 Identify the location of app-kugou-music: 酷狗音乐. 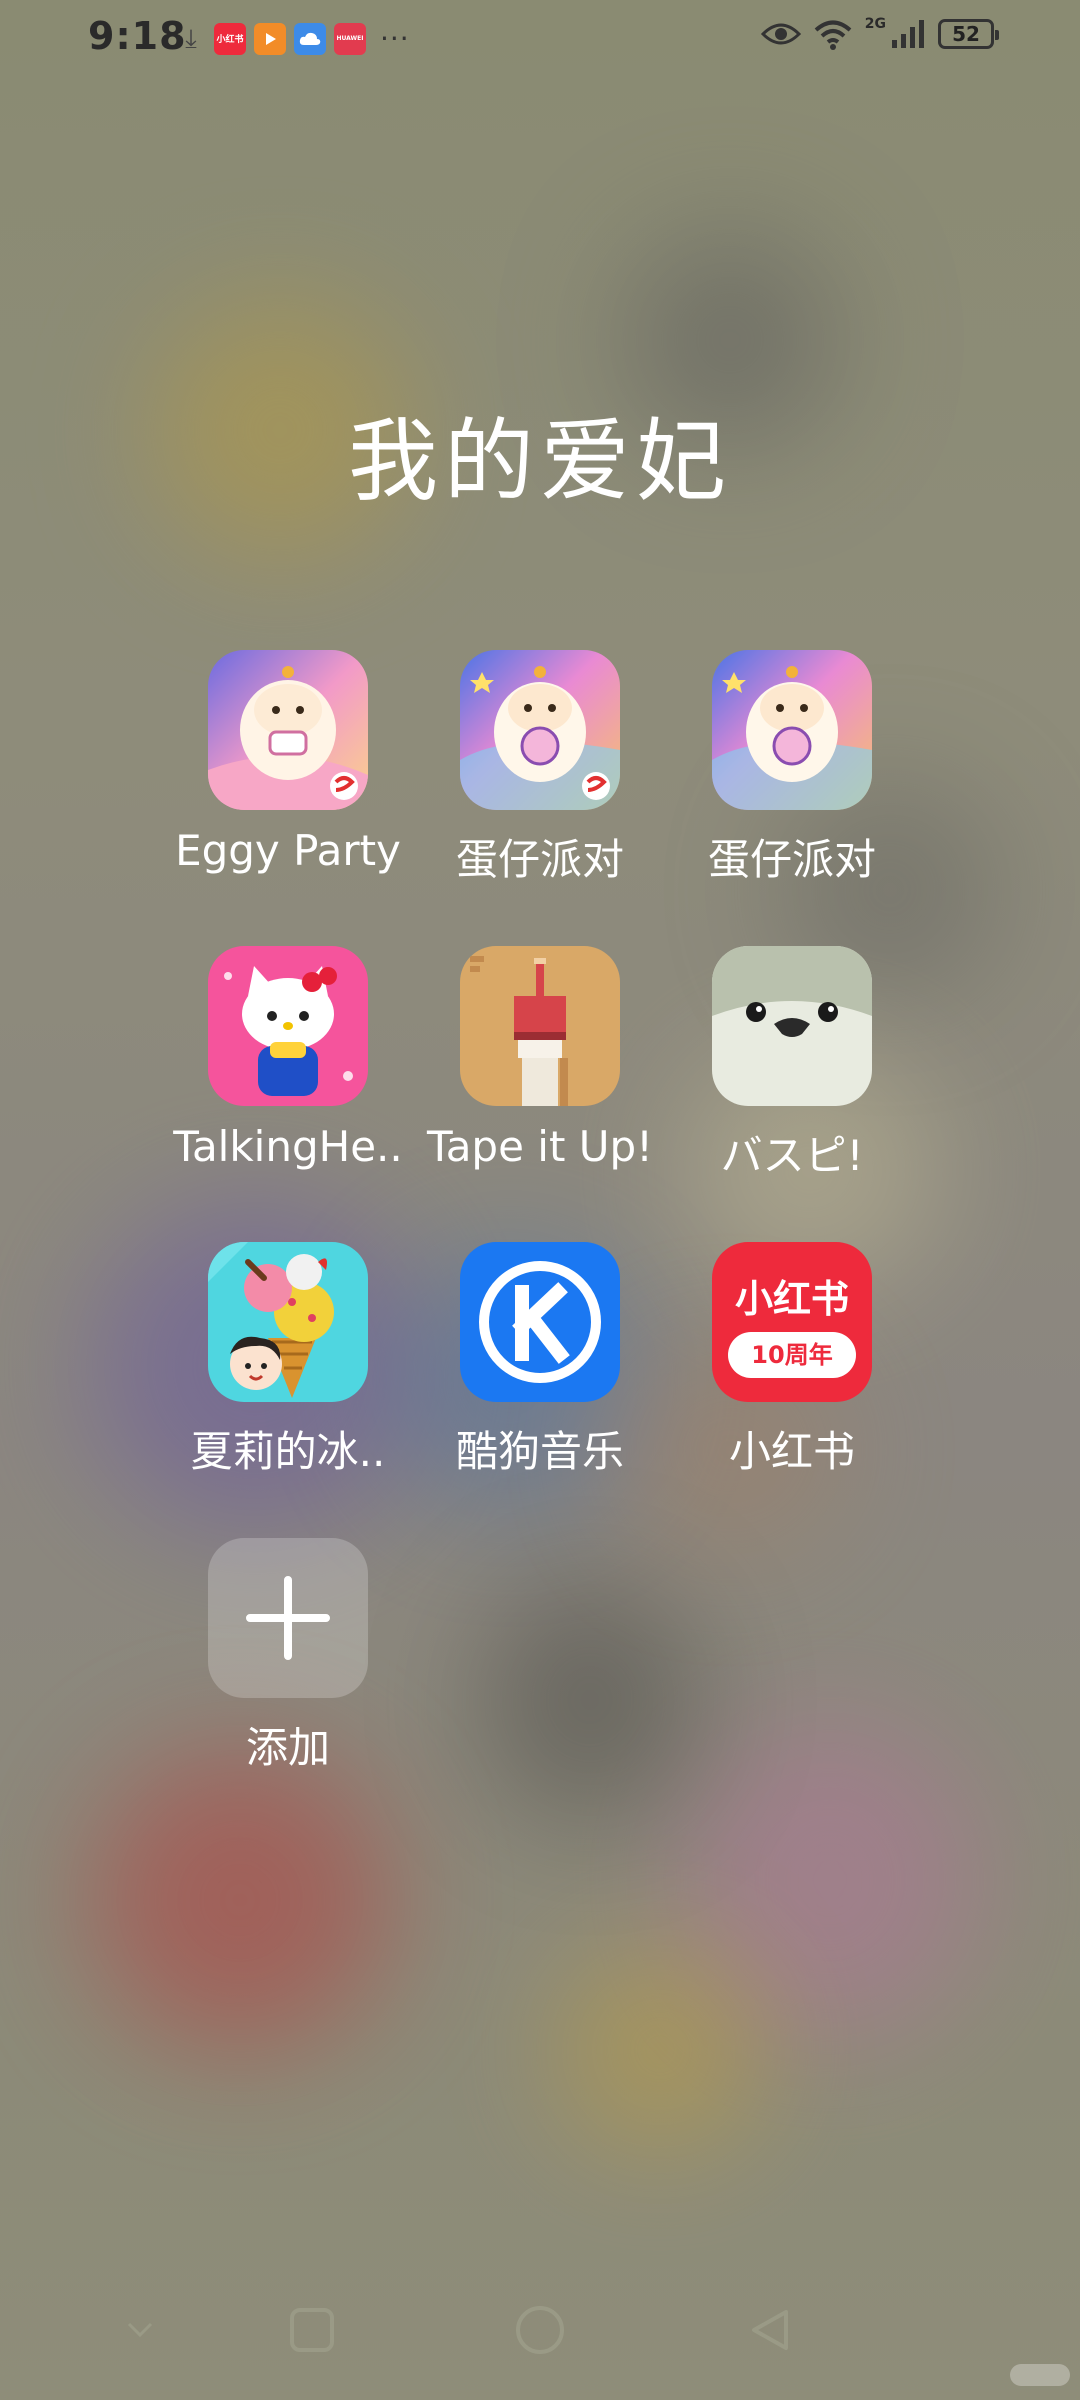
(540, 1360).